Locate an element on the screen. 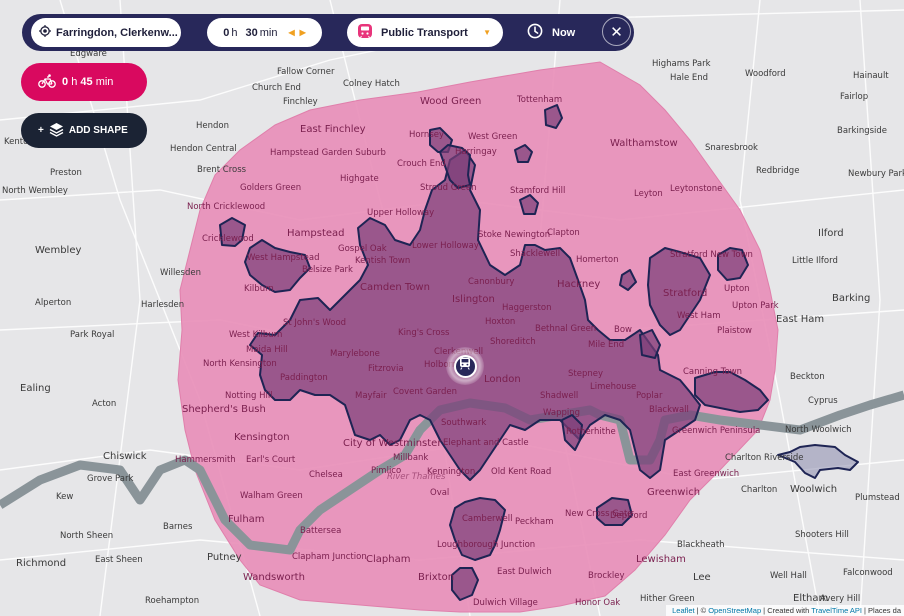 This screenshot has width=904, height=616. place-label: Fallow Corner is located at coordinates (306, 72).